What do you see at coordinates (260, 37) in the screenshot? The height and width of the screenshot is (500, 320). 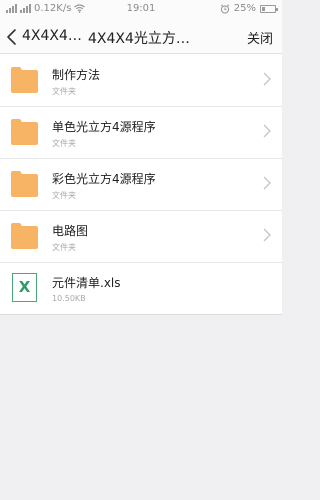 I see `close-button: 关闭` at bounding box center [260, 37].